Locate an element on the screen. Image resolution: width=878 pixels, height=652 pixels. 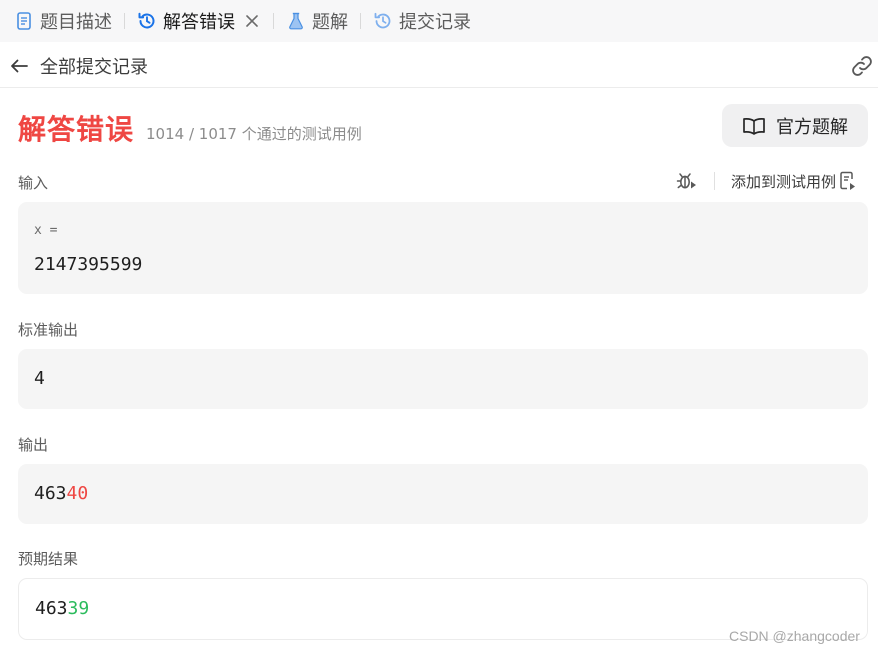
page-title: 全部提交记录 is located at coordinates (94, 66).